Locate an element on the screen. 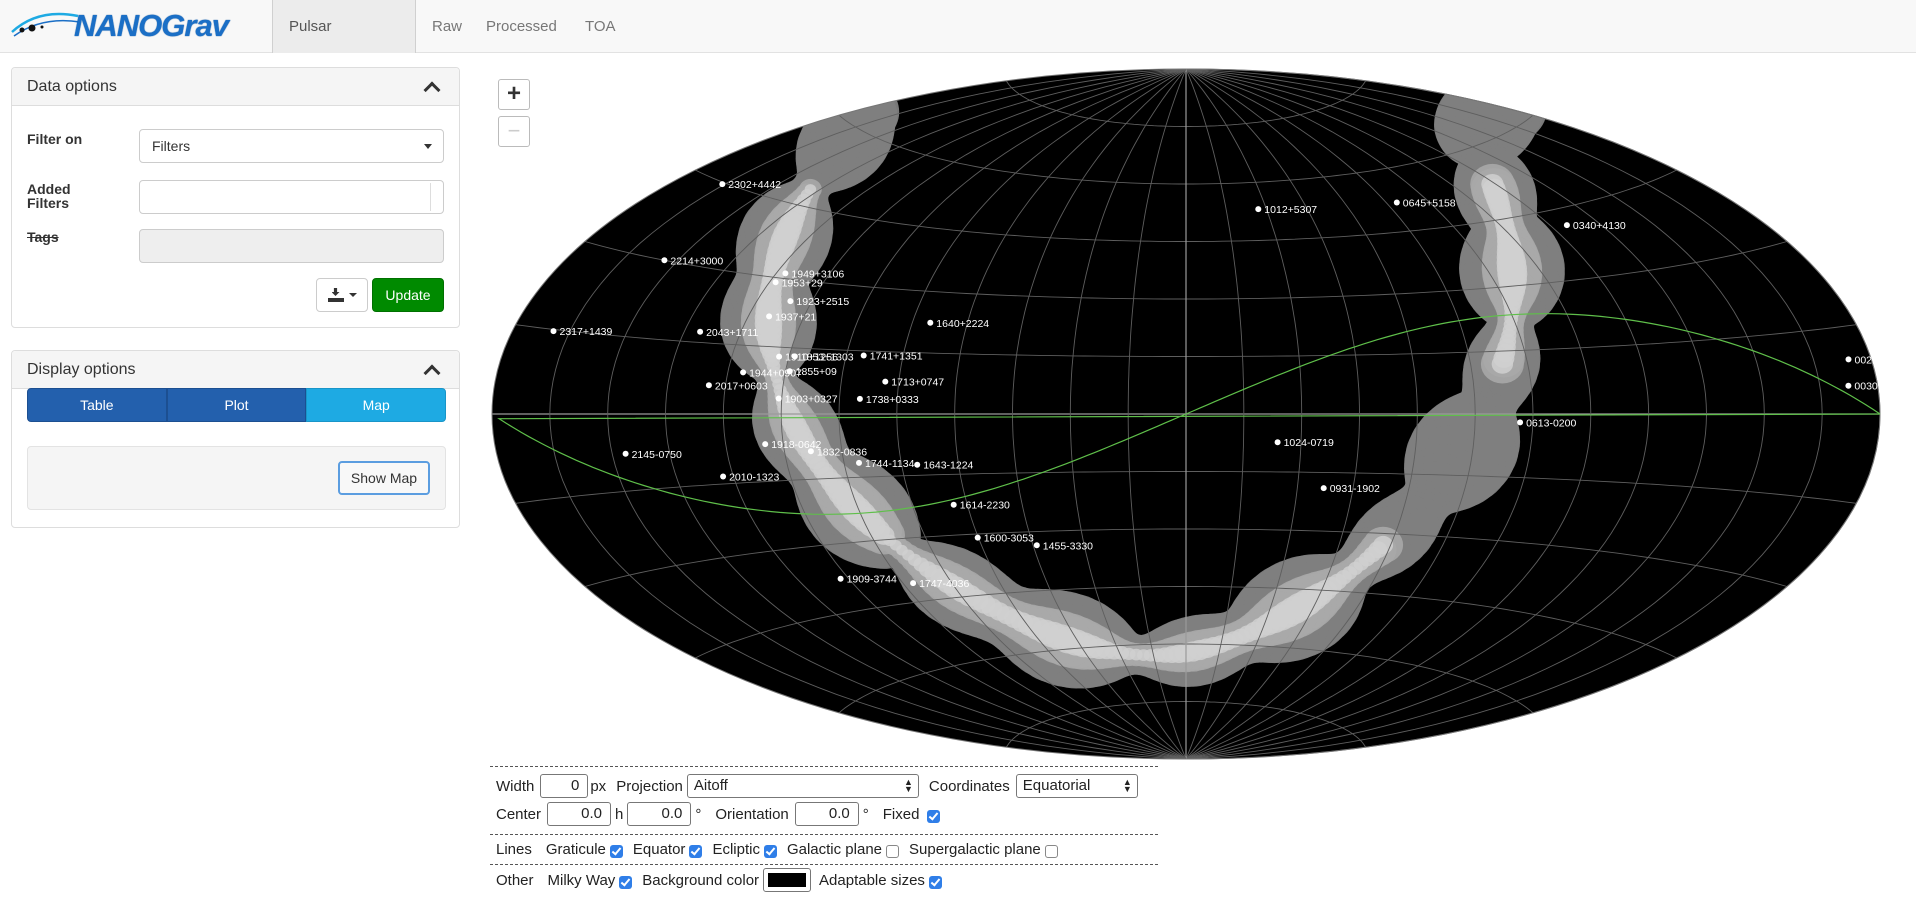 Image resolution: width=1916 pixels, height=915 pixels. pulsar-marker: 1903+0327 is located at coordinates (806, 400).